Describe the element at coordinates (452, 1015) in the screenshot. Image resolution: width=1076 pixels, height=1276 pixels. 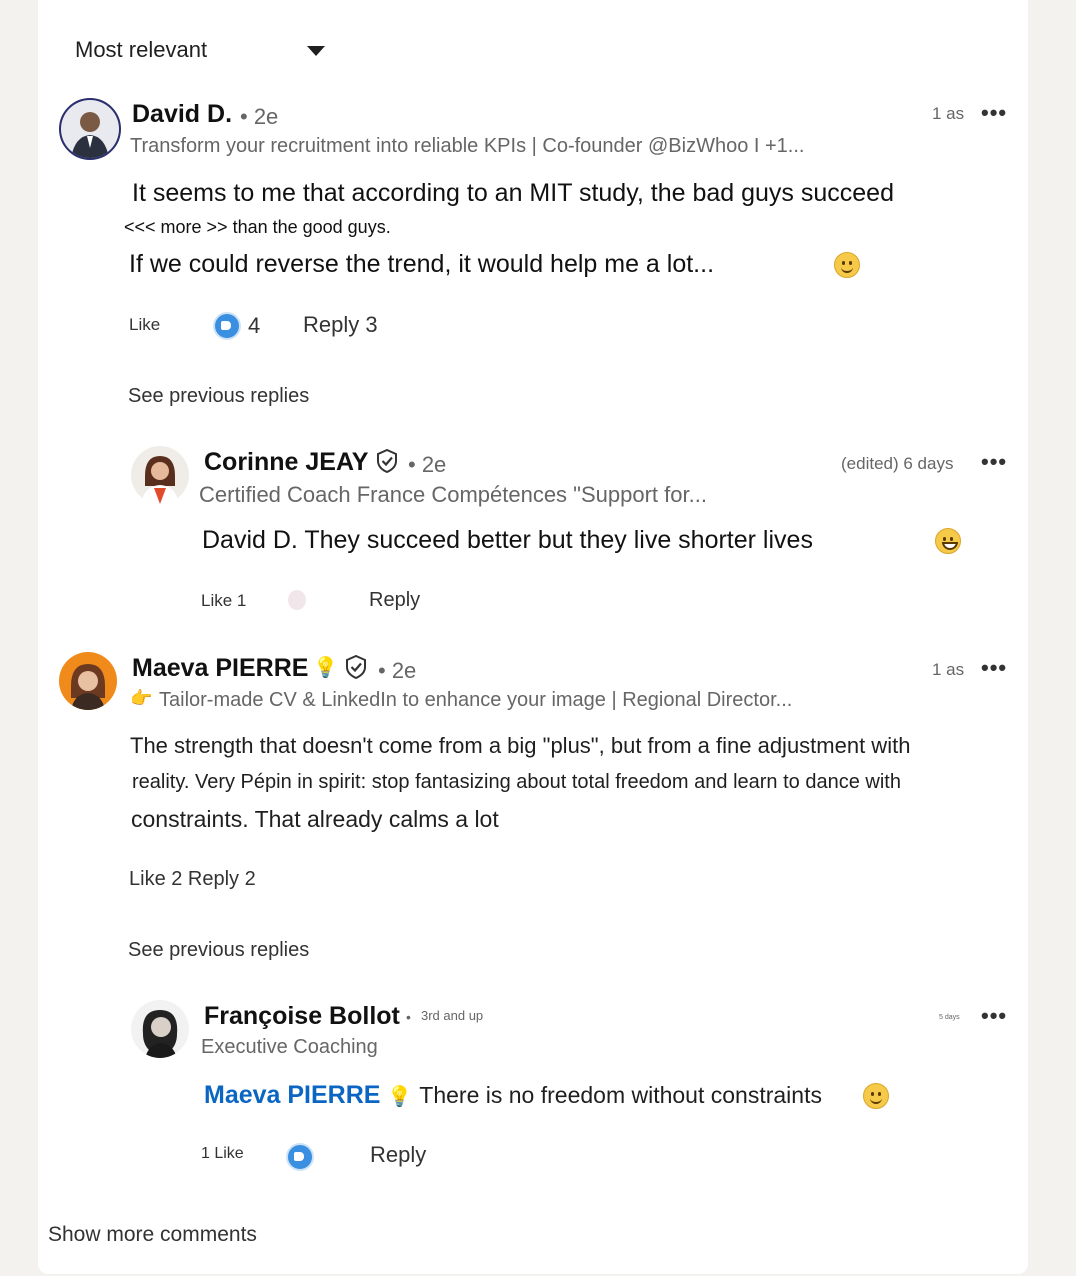
I see `connection-degree: 3rd and up` at that location.